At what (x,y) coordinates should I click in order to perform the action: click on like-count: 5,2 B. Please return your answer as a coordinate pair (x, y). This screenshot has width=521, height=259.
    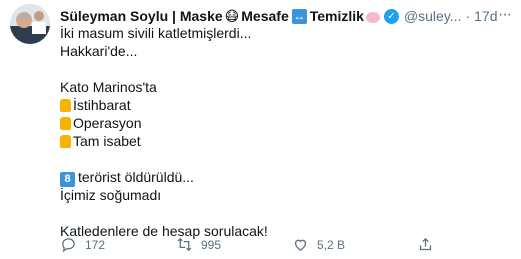
    Looking at the image, I should click on (331, 244).